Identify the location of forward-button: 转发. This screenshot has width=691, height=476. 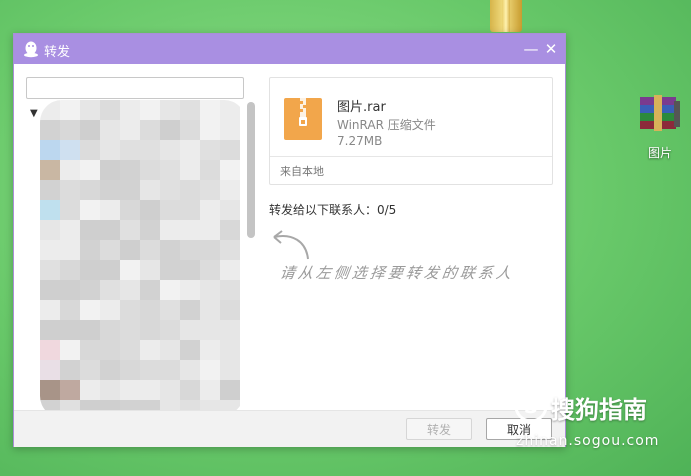
(439, 429).